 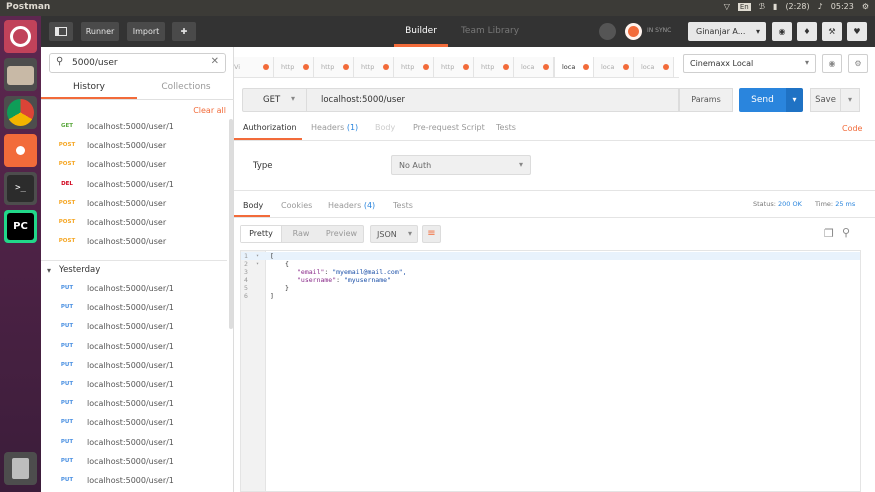 I want to click on power-icon: ⚙, so click(x=865, y=6).